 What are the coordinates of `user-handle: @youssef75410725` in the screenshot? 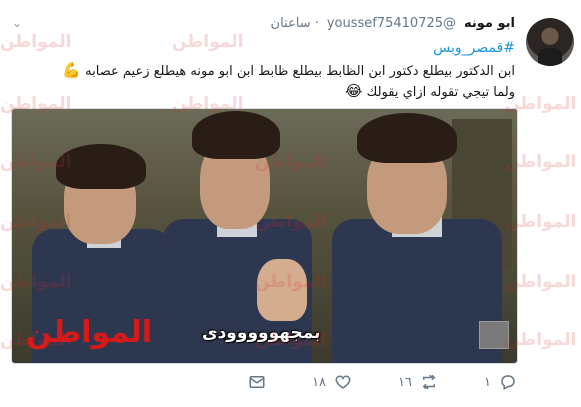 It's located at (391, 23).